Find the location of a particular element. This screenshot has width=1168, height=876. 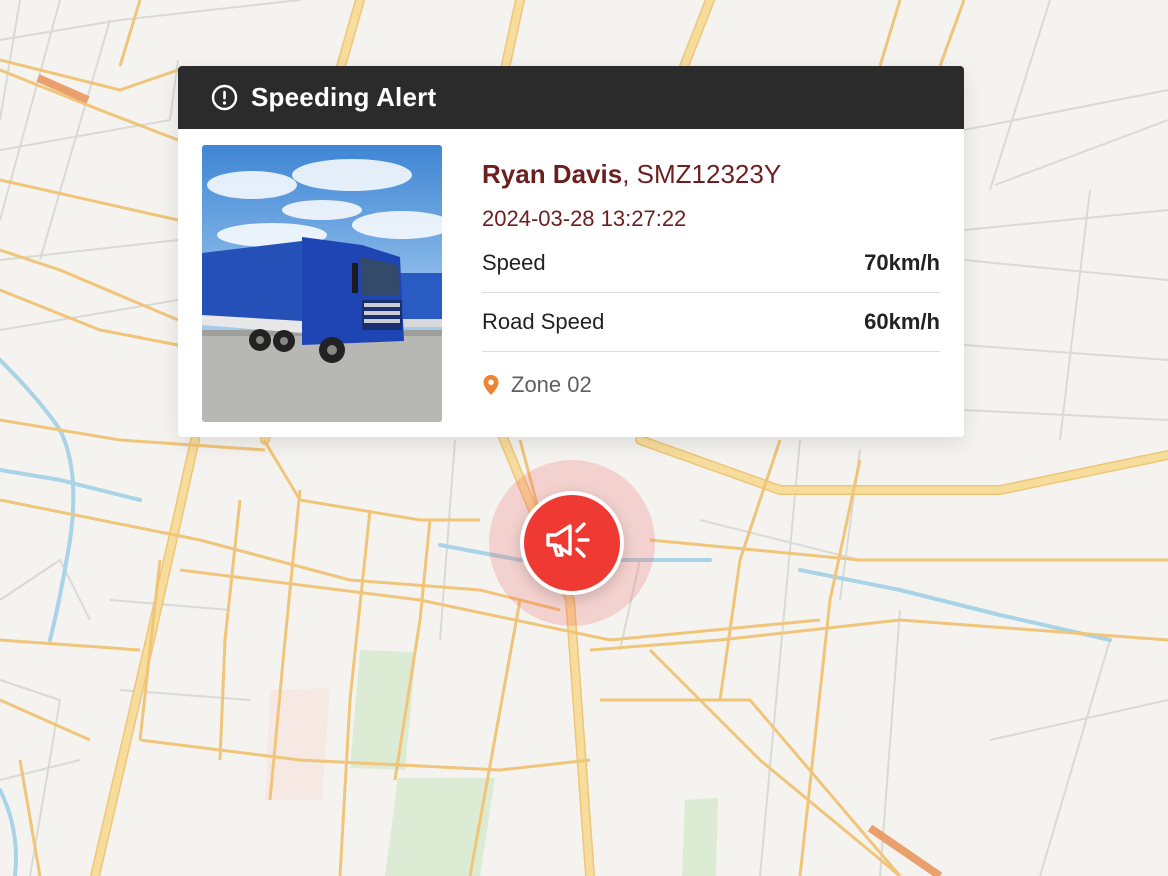

vehicle-photo is located at coordinates (322, 283).